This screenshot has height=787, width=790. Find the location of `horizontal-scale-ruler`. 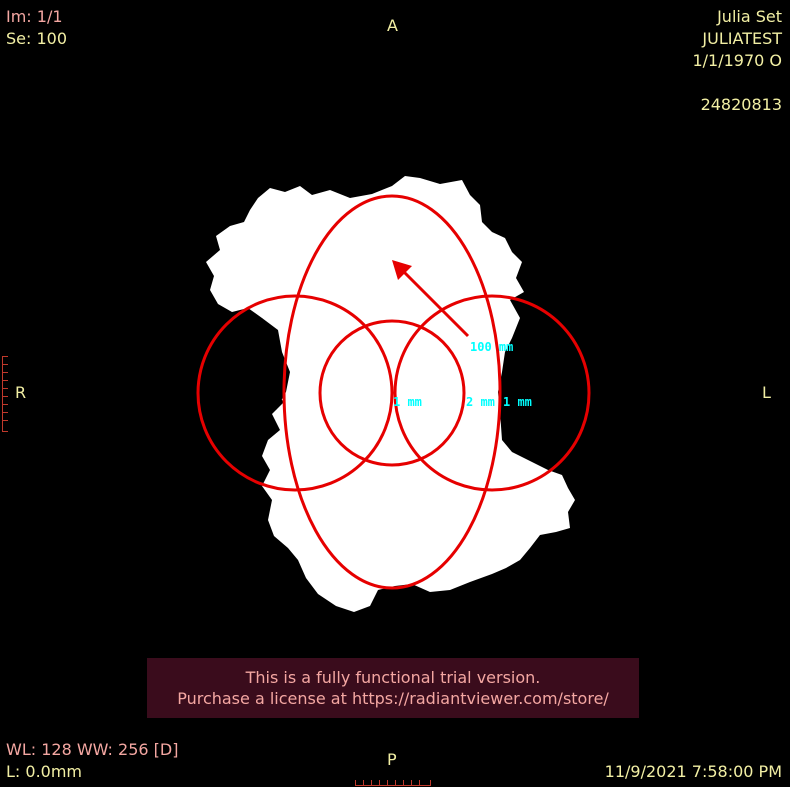

horizontal-scale-ruler is located at coordinates (393, 782).